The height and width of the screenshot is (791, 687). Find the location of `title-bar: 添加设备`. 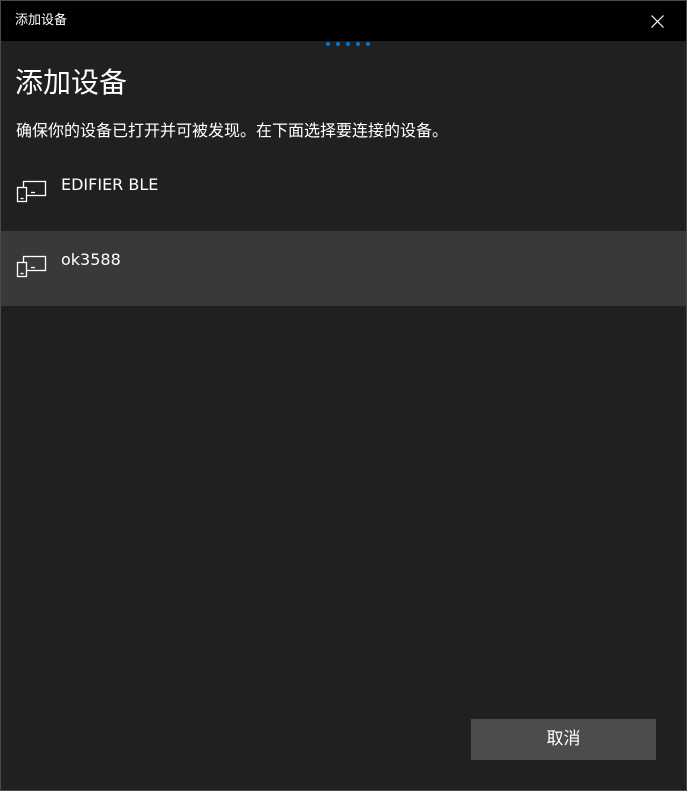

title-bar: 添加设备 is located at coordinates (343, 21).